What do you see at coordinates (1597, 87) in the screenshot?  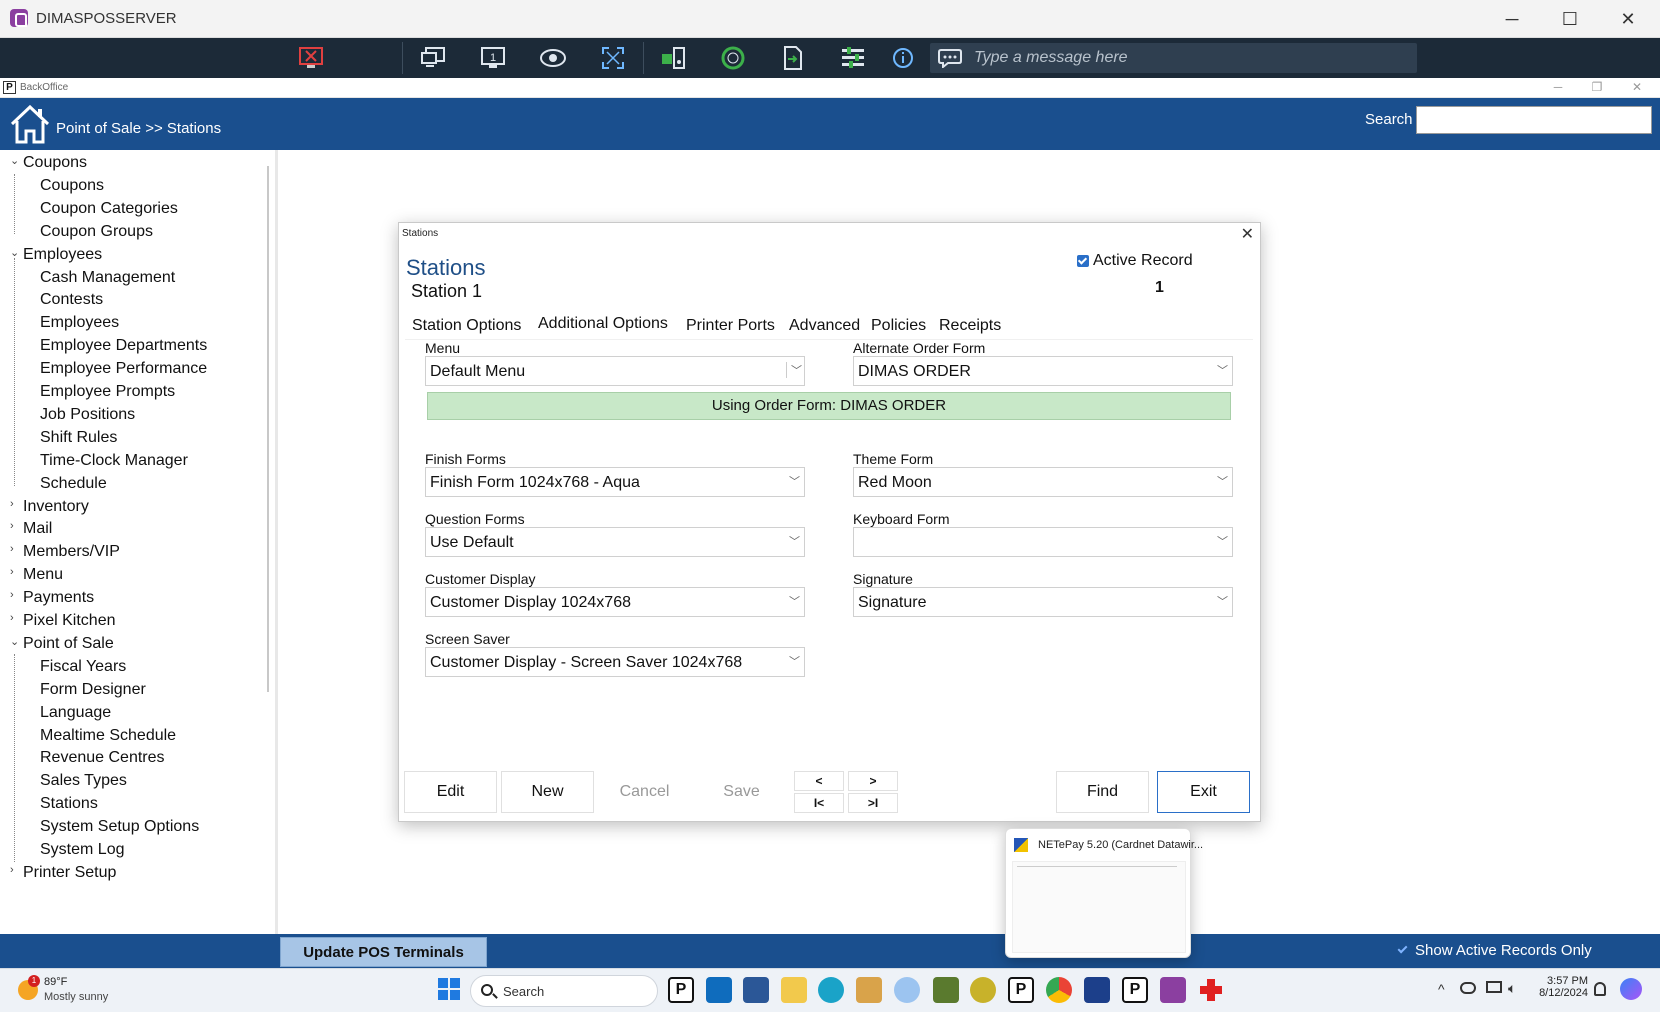 I see `inner-restore-icon: ❐` at bounding box center [1597, 87].